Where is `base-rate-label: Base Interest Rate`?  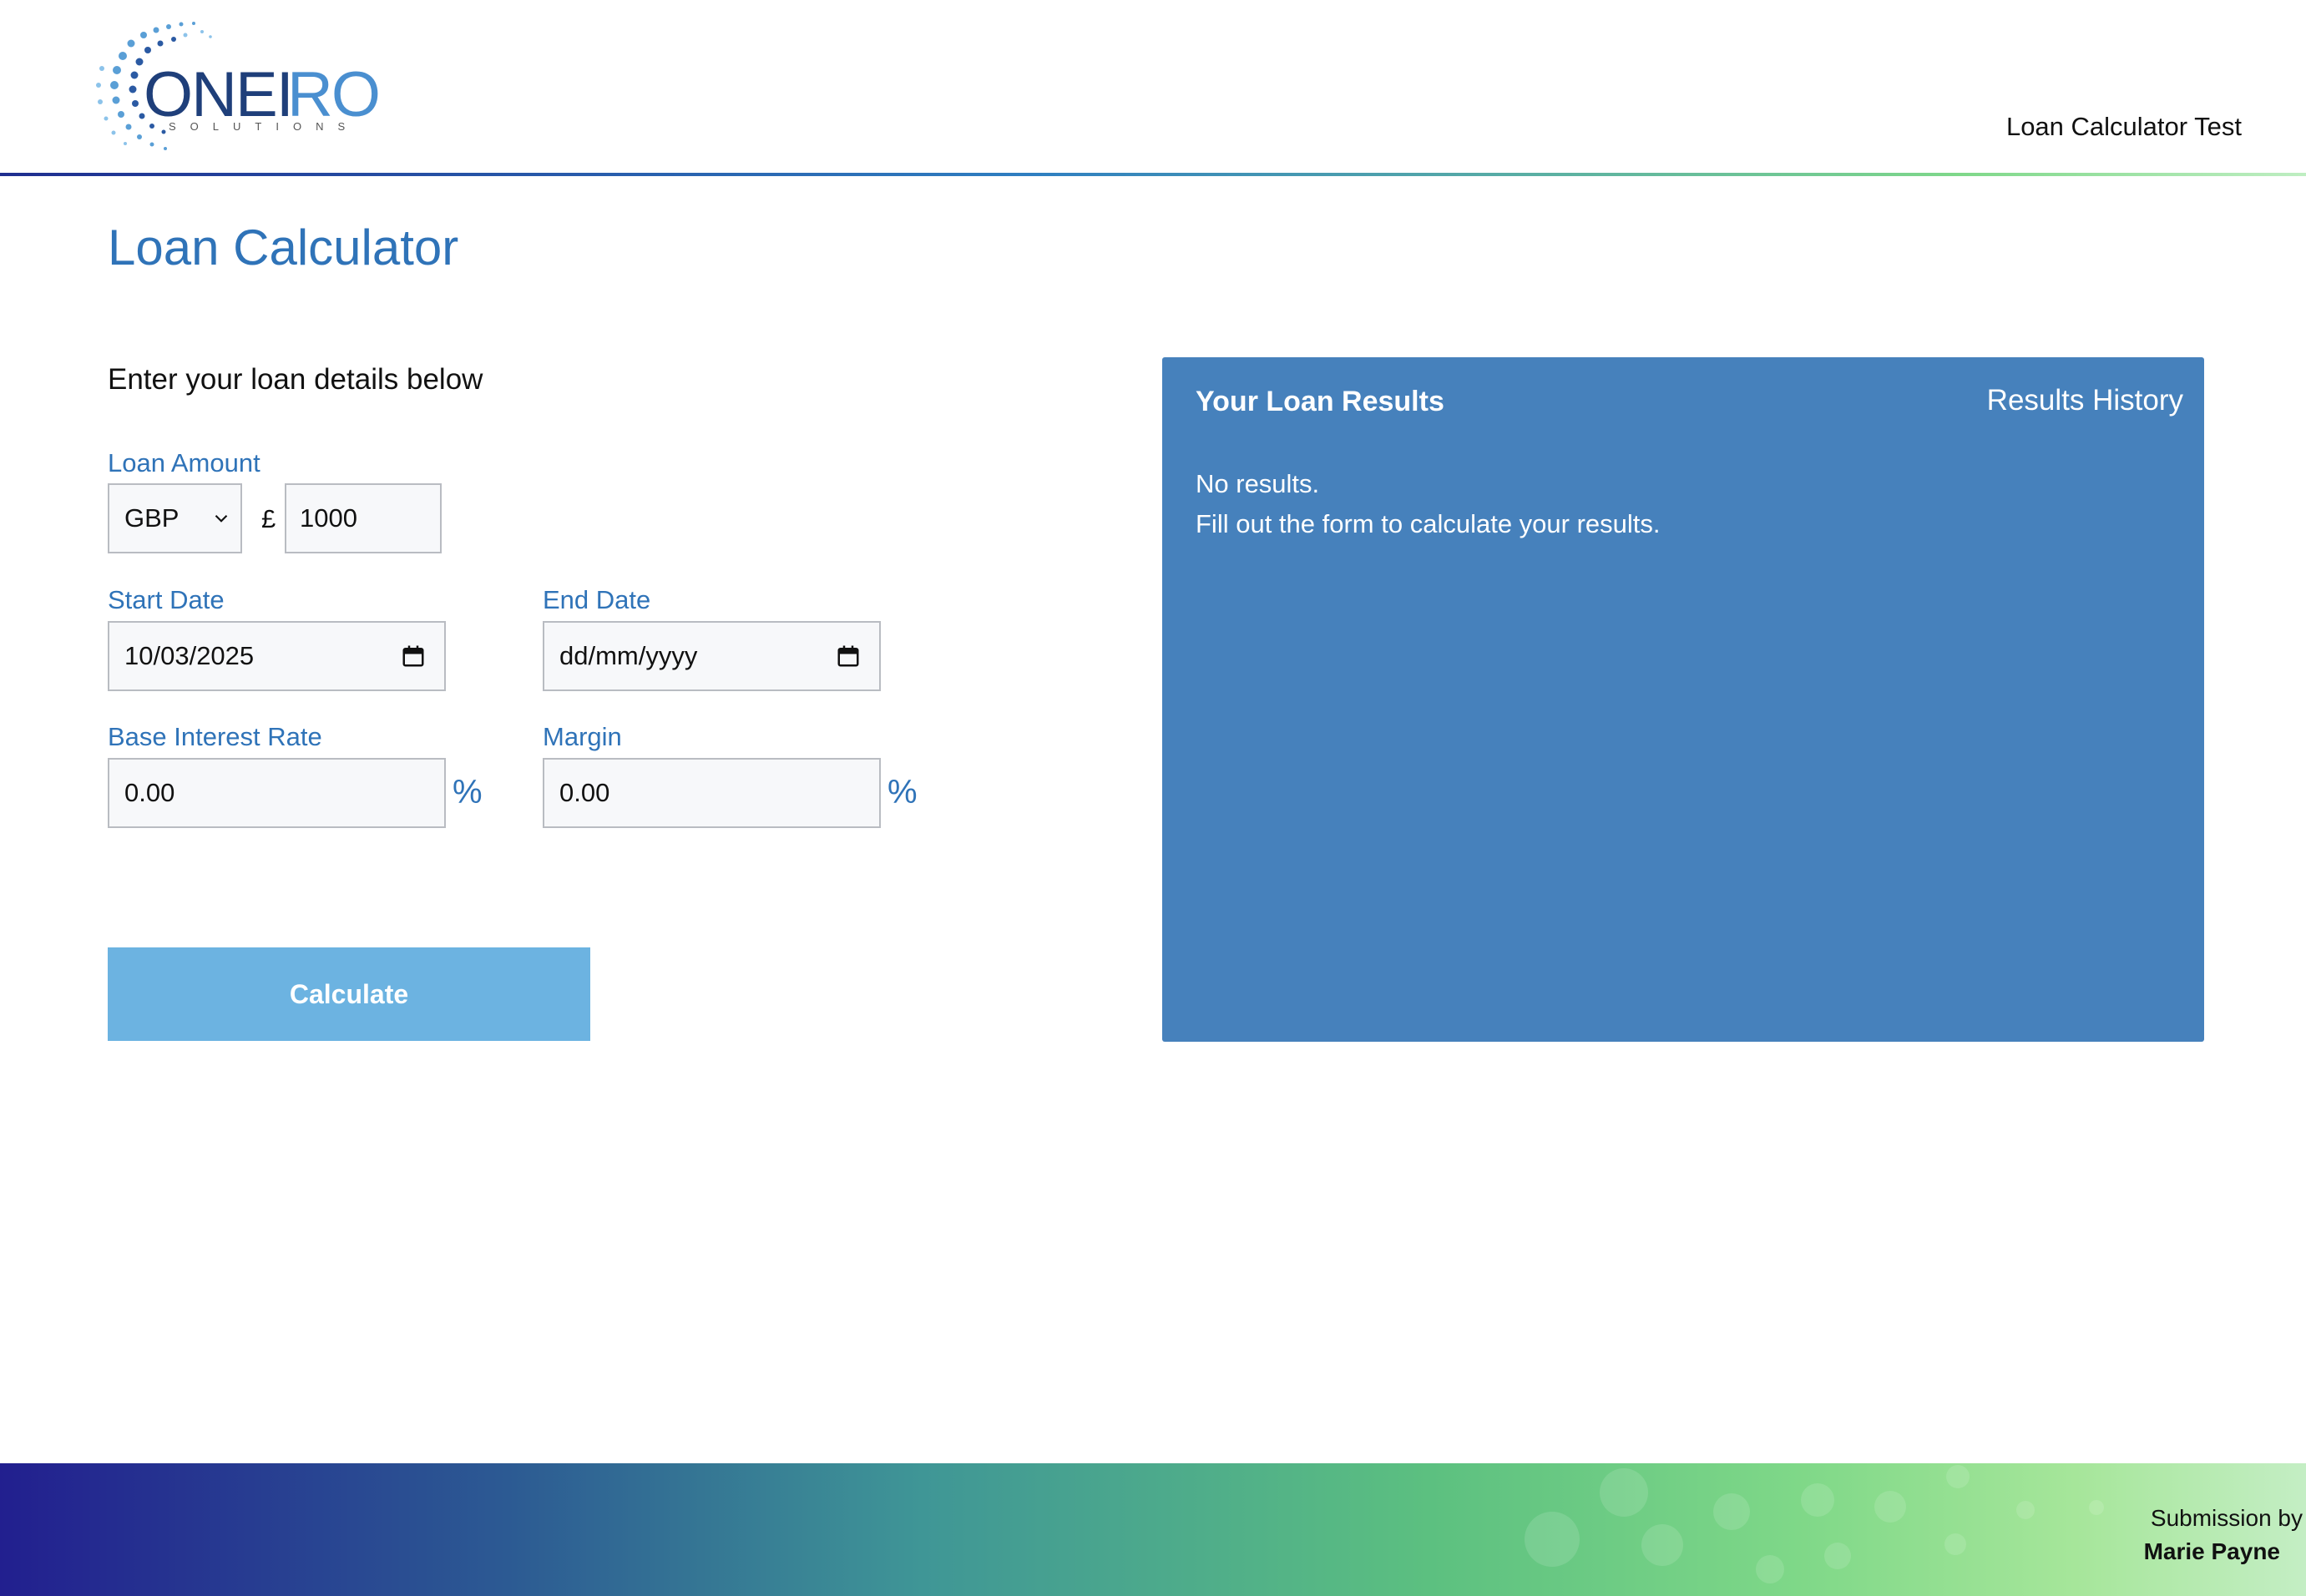
base-rate-label: Base Interest Rate is located at coordinates (215, 736).